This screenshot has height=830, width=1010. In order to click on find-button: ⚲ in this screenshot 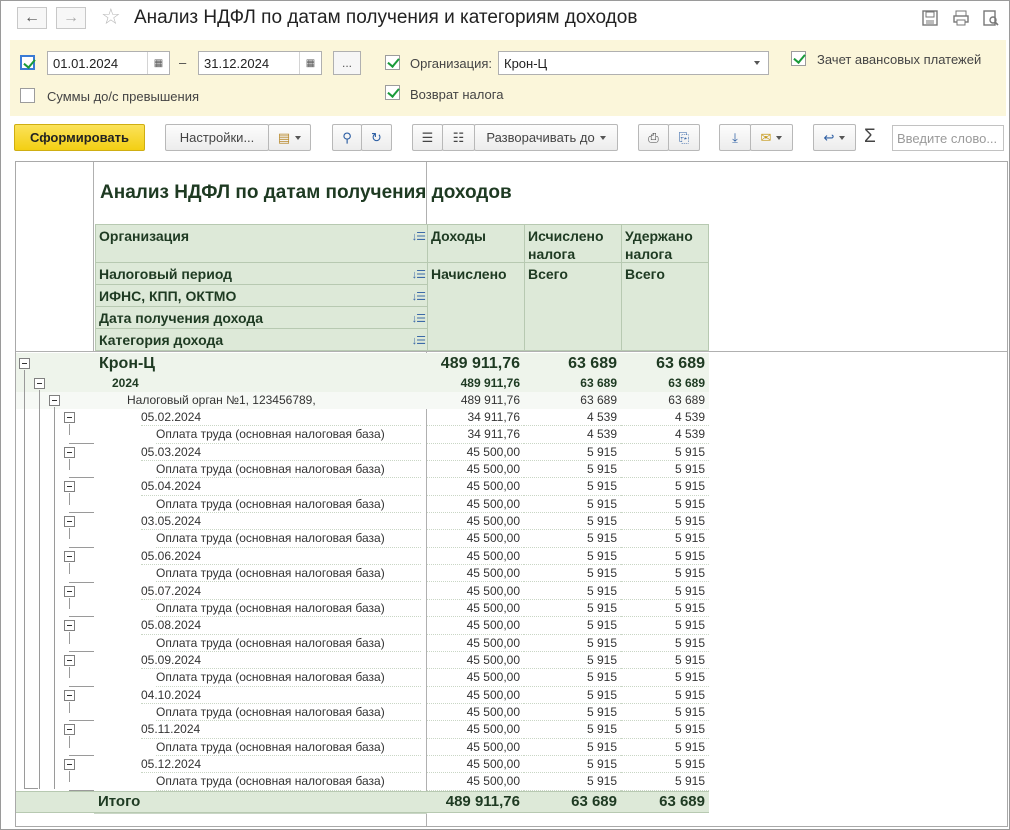, I will do `click(347, 137)`.